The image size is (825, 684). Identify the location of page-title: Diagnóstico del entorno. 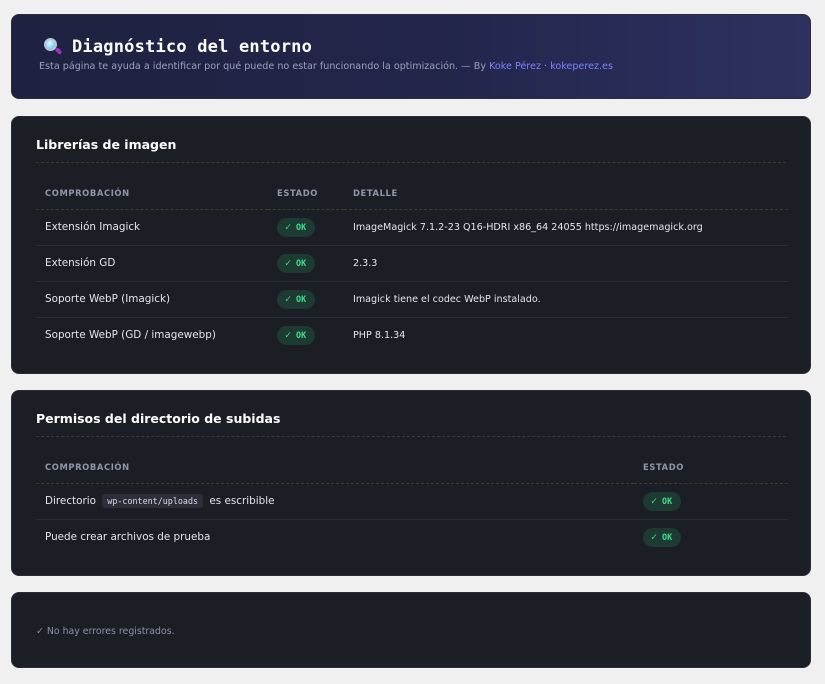
(192, 47).